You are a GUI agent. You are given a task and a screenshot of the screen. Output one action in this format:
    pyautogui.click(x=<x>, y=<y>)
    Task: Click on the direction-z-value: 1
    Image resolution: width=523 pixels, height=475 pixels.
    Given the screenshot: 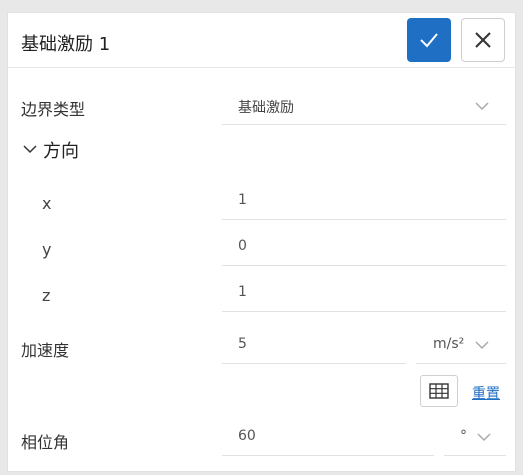 What is the action you would take?
    pyautogui.click(x=242, y=292)
    